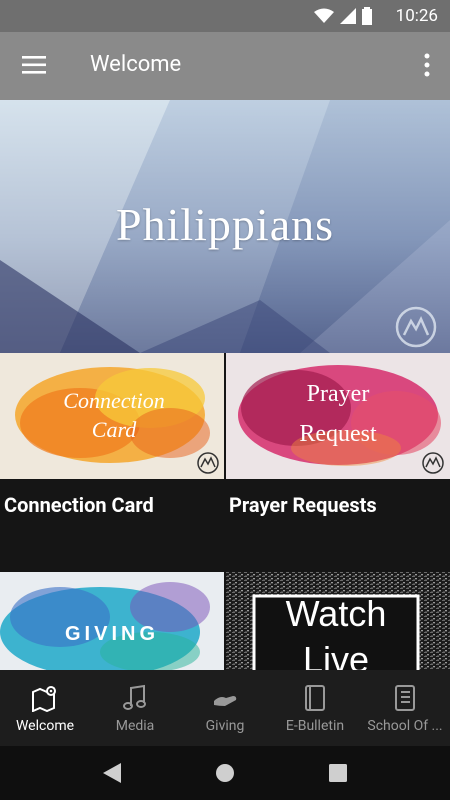 The height and width of the screenshot is (800, 450). I want to click on connection-card-tile: Connection Card, so click(112, 416).